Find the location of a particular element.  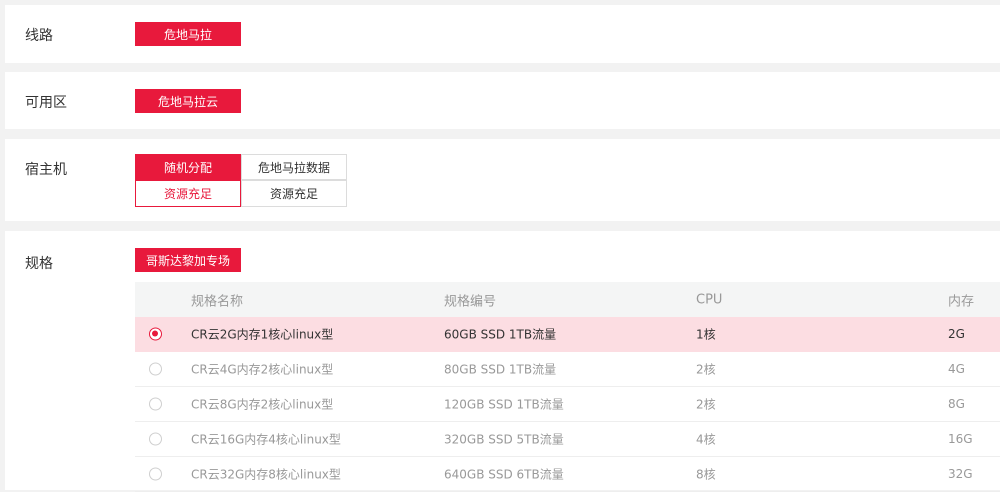

route-label: 线路 is located at coordinates (39, 36).